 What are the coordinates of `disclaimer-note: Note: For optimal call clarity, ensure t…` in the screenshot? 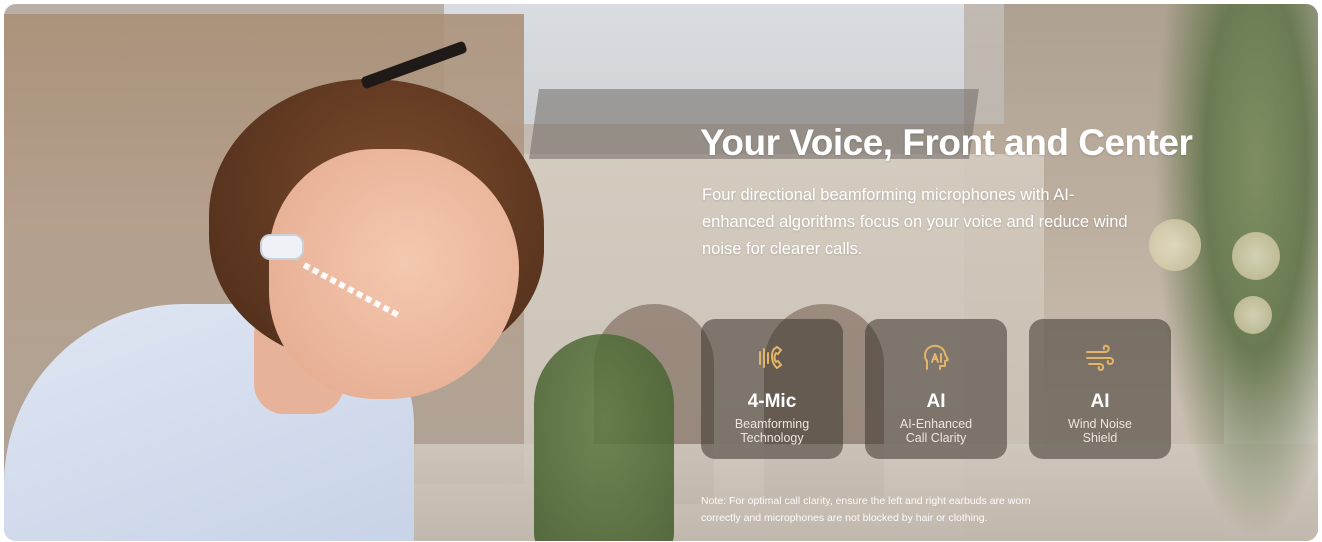 It's located at (866, 509).